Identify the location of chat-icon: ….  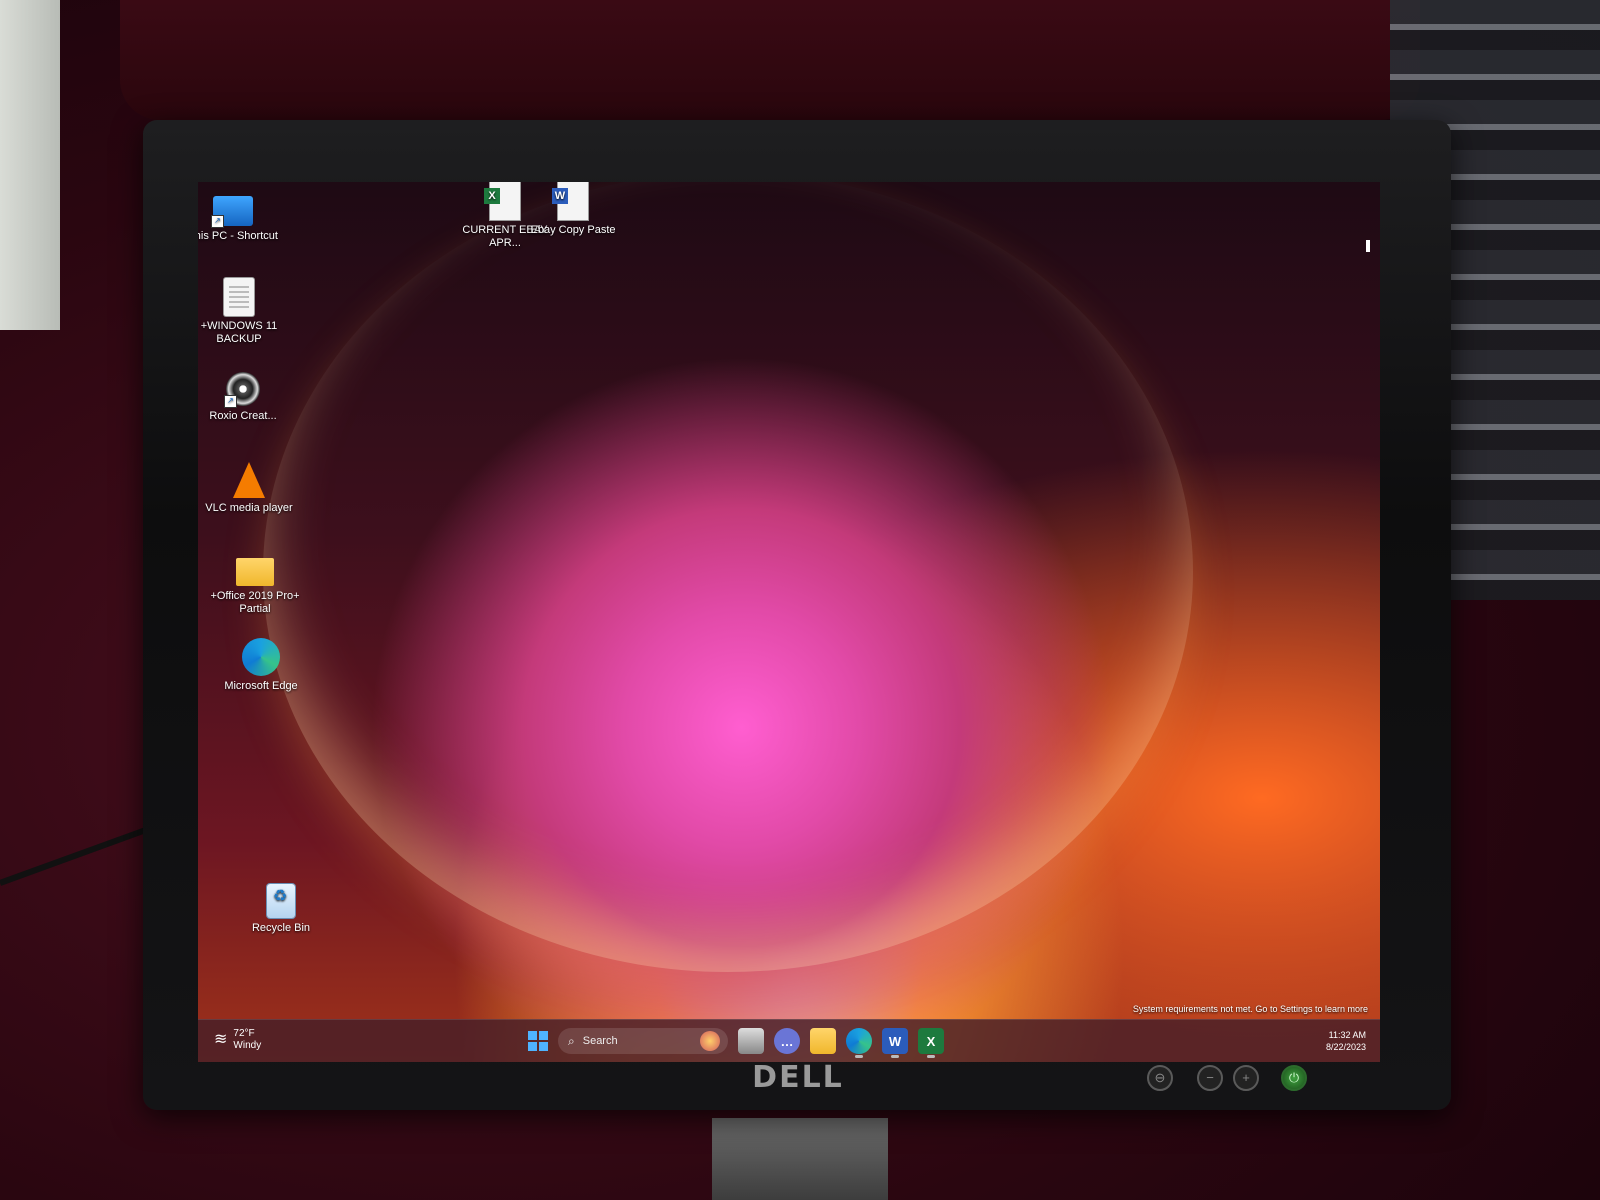
(787, 1041).